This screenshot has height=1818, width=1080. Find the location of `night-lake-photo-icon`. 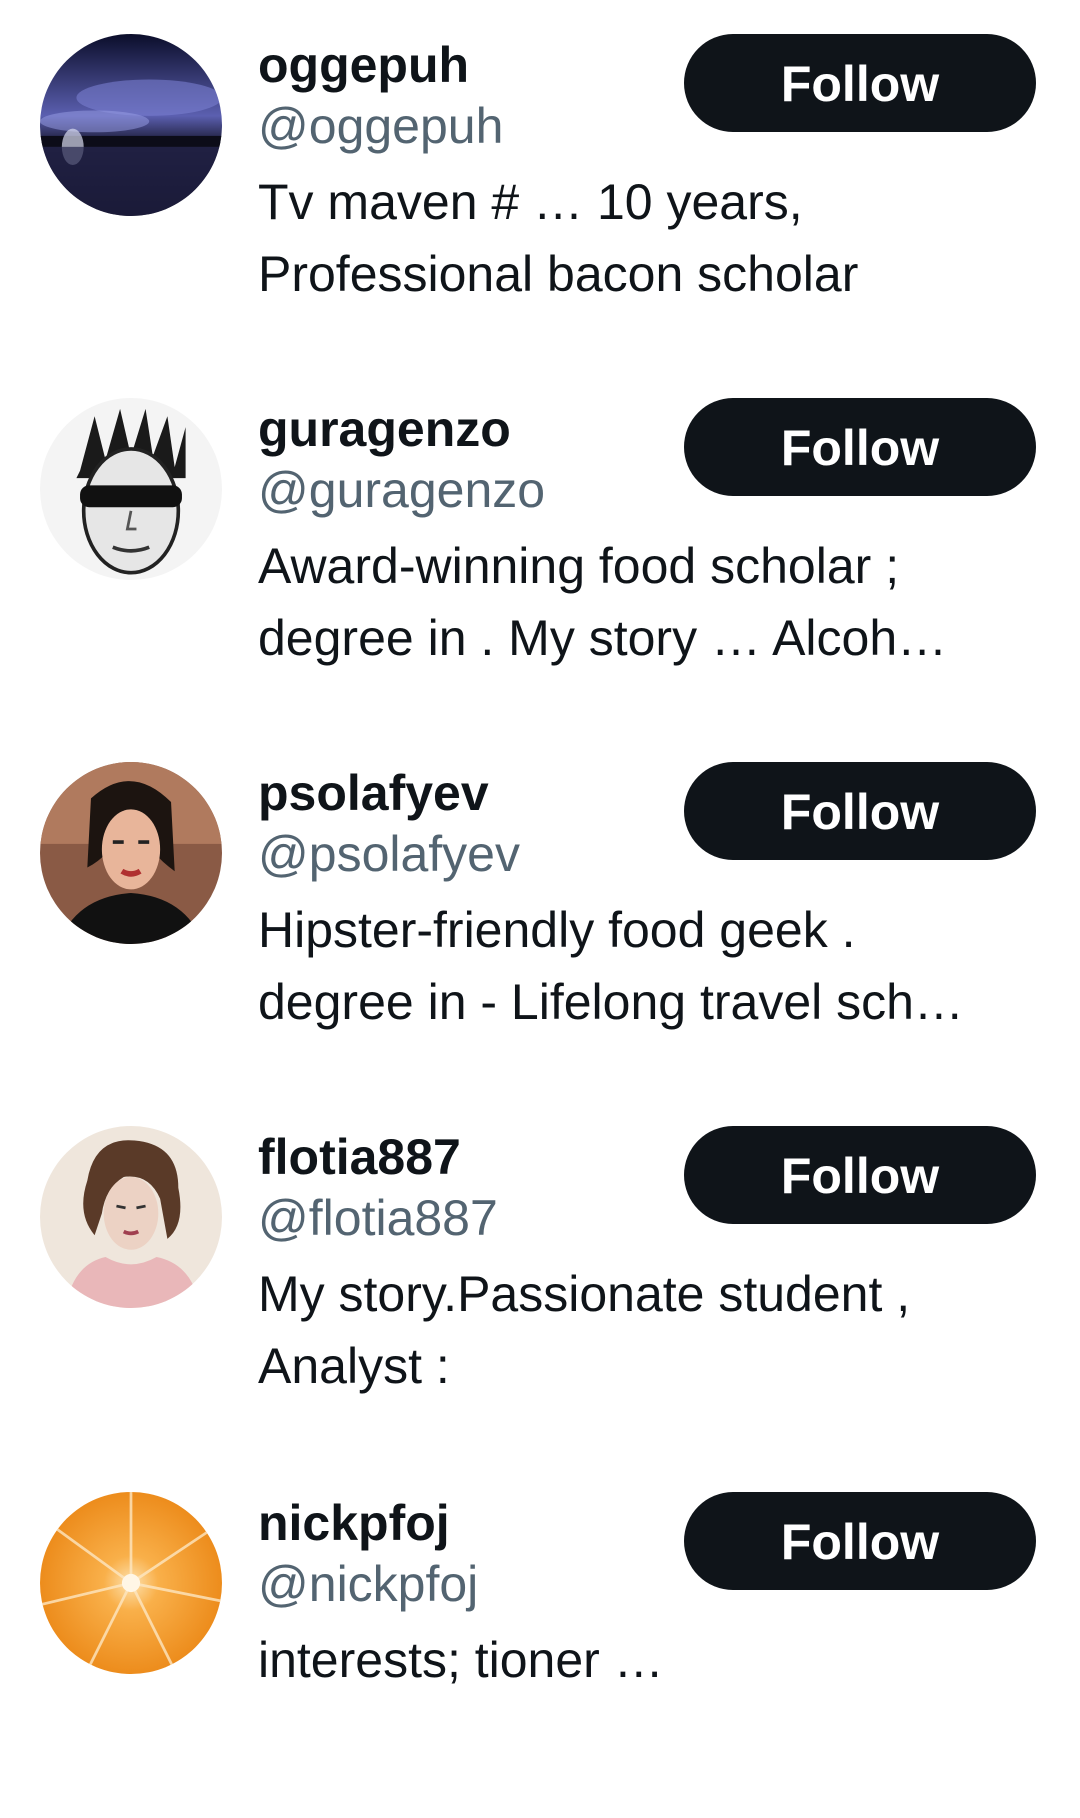

night-lake-photo-icon is located at coordinates (131, 125).